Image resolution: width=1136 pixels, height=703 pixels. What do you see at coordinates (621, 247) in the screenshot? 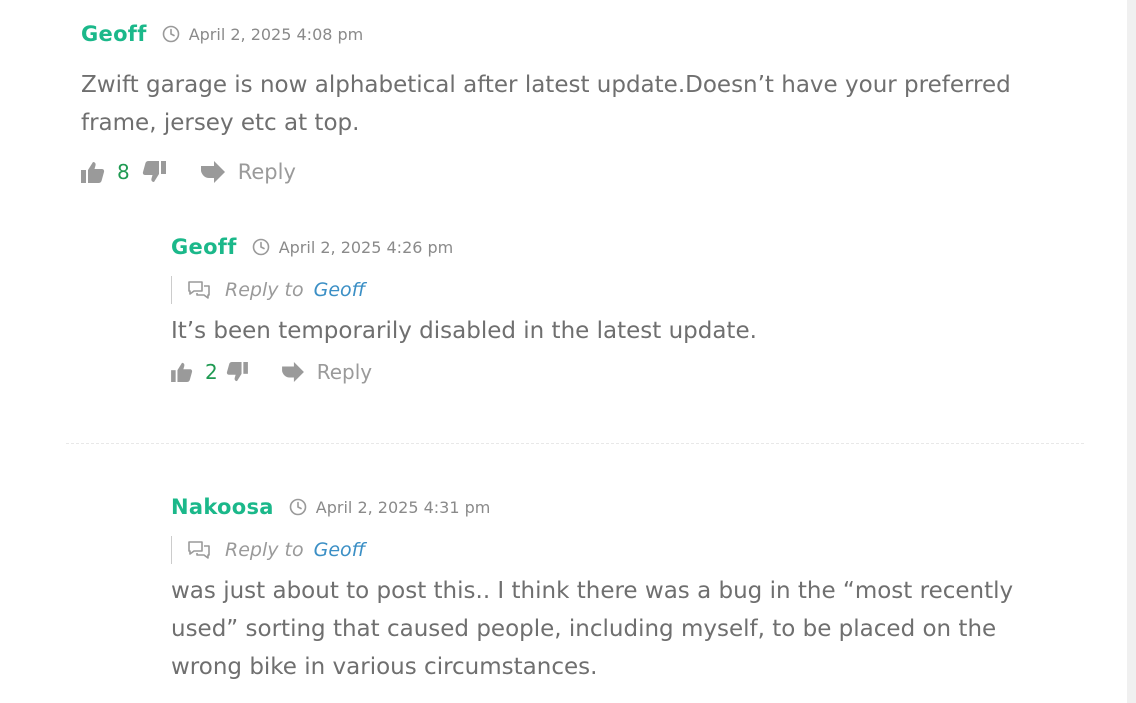
I see `comment-meta: Geoff April 2, 2025 4:26 pm` at bounding box center [621, 247].